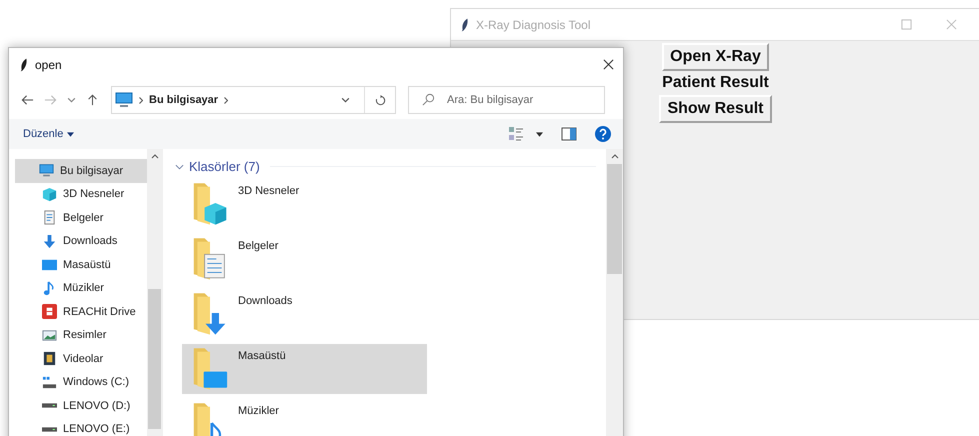 The height and width of the screenshot is (436, 979). Describe the element at coordinates (81, 288) in the screenshot. I see `sidebar-item: Müzikler` at that location.